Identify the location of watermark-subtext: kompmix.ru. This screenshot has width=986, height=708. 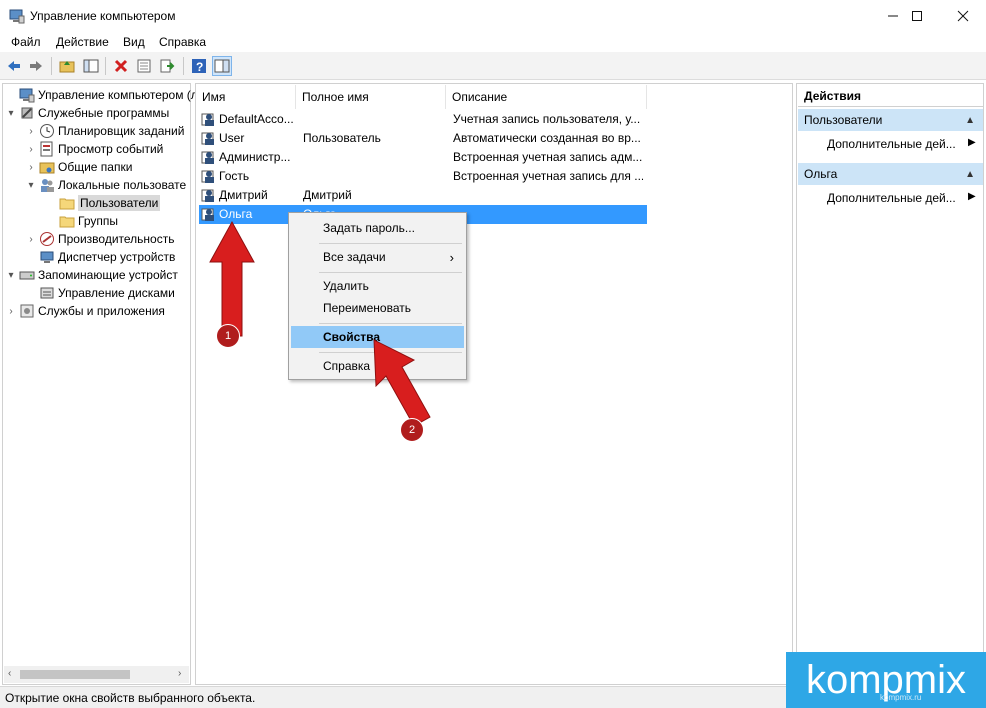
(901, 697).